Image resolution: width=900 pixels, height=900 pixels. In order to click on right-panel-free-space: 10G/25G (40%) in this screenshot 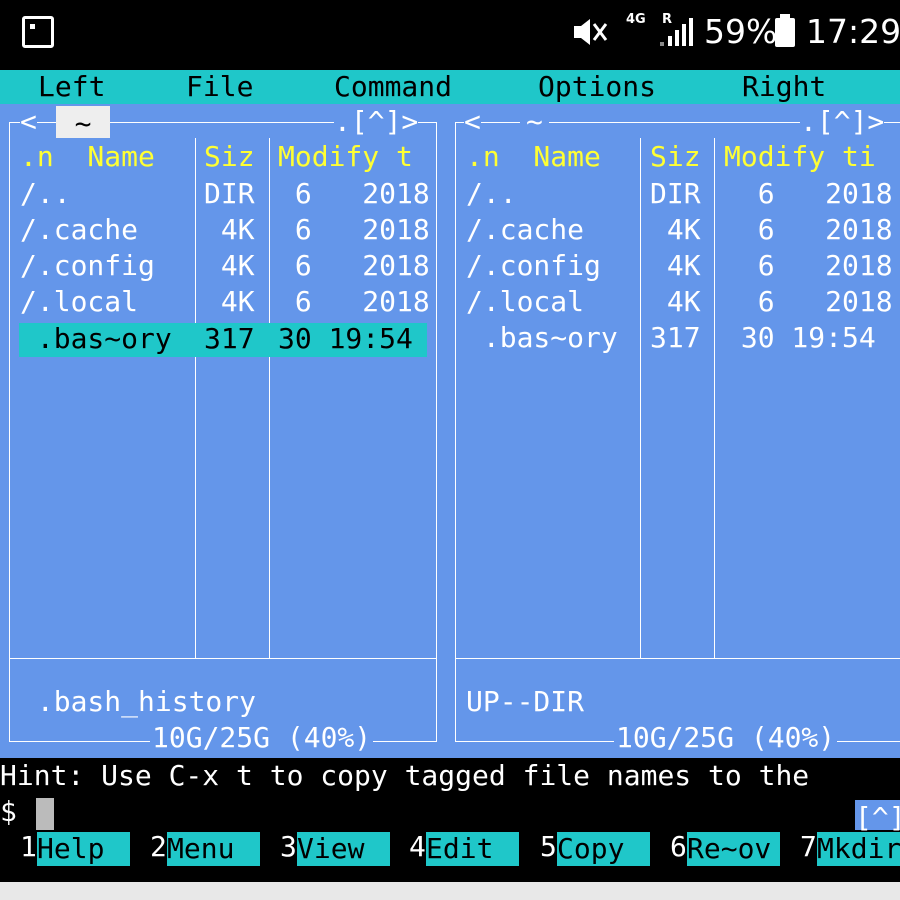, I will do `click(726, 738)`.